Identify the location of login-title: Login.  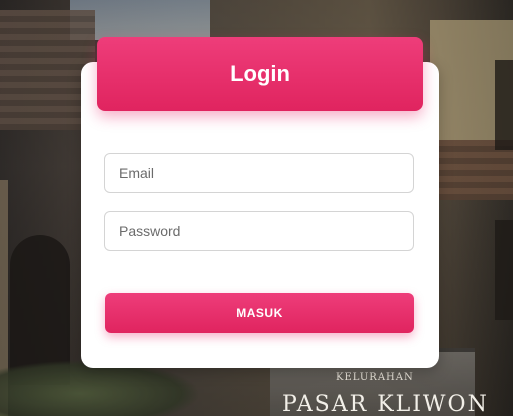
(260, 73).